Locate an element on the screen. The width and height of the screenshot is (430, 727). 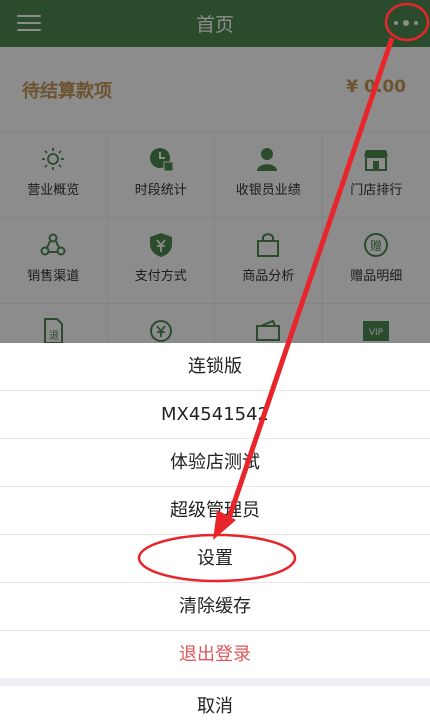
logout-button: 退出登录 is located at coordinates (215, 655).